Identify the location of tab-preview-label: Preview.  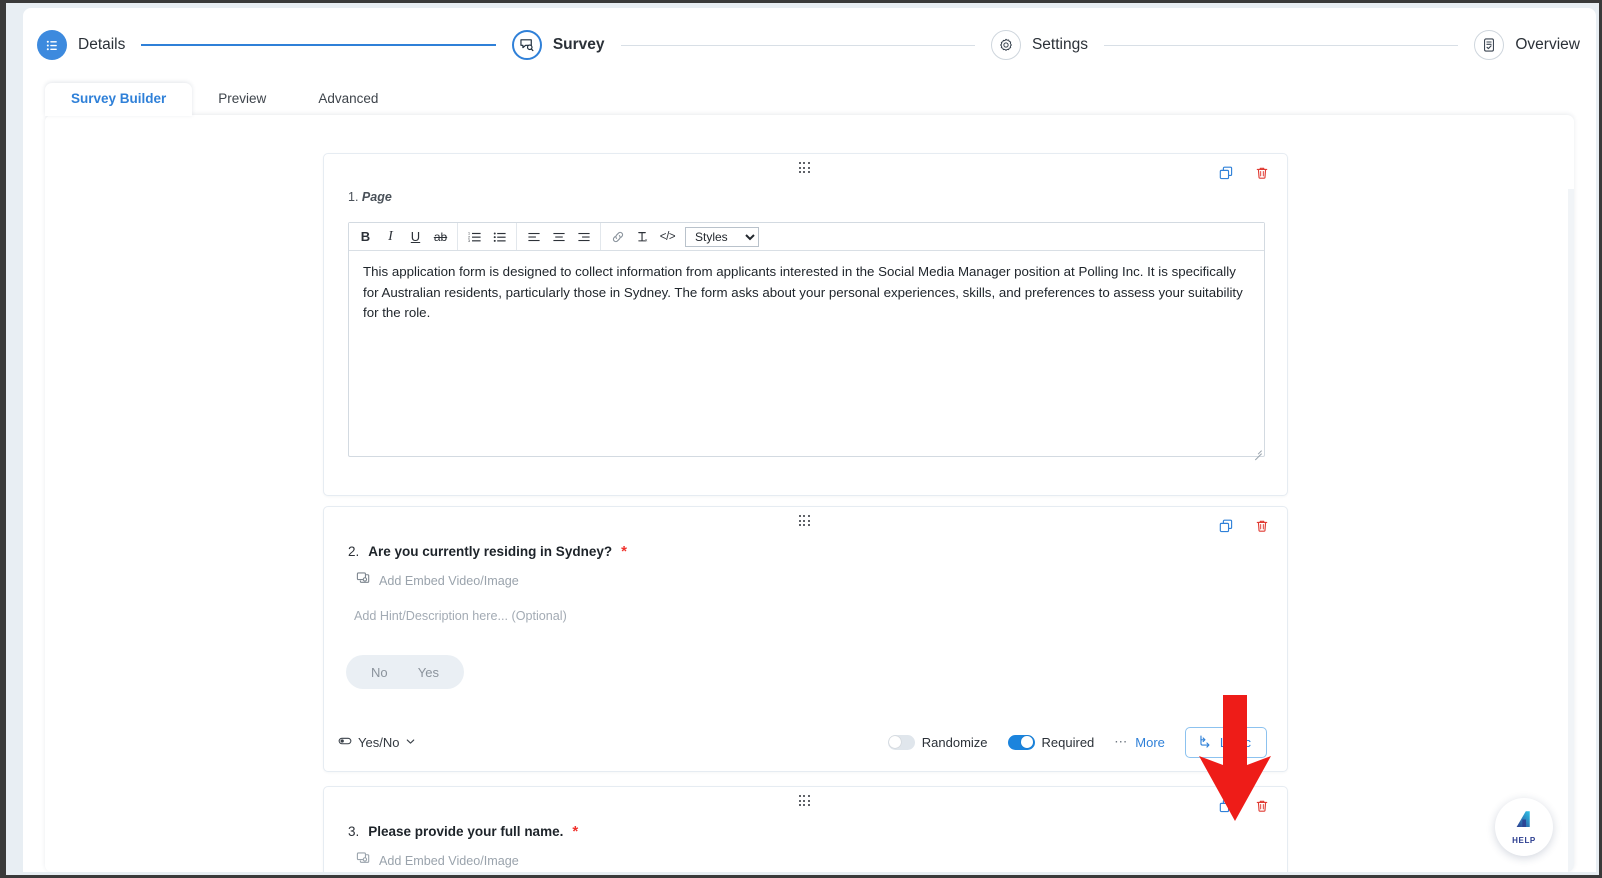
(242, 98).